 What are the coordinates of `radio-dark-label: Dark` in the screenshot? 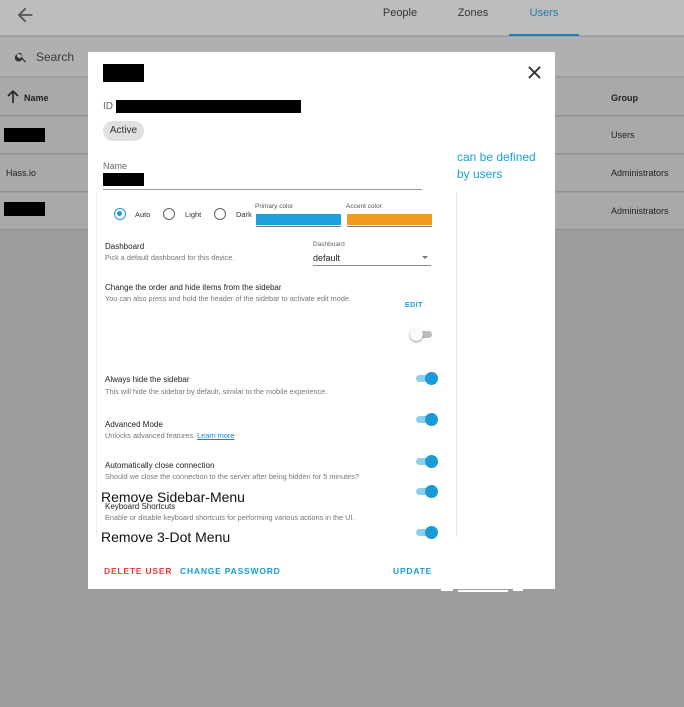 It's located at (244, 214).